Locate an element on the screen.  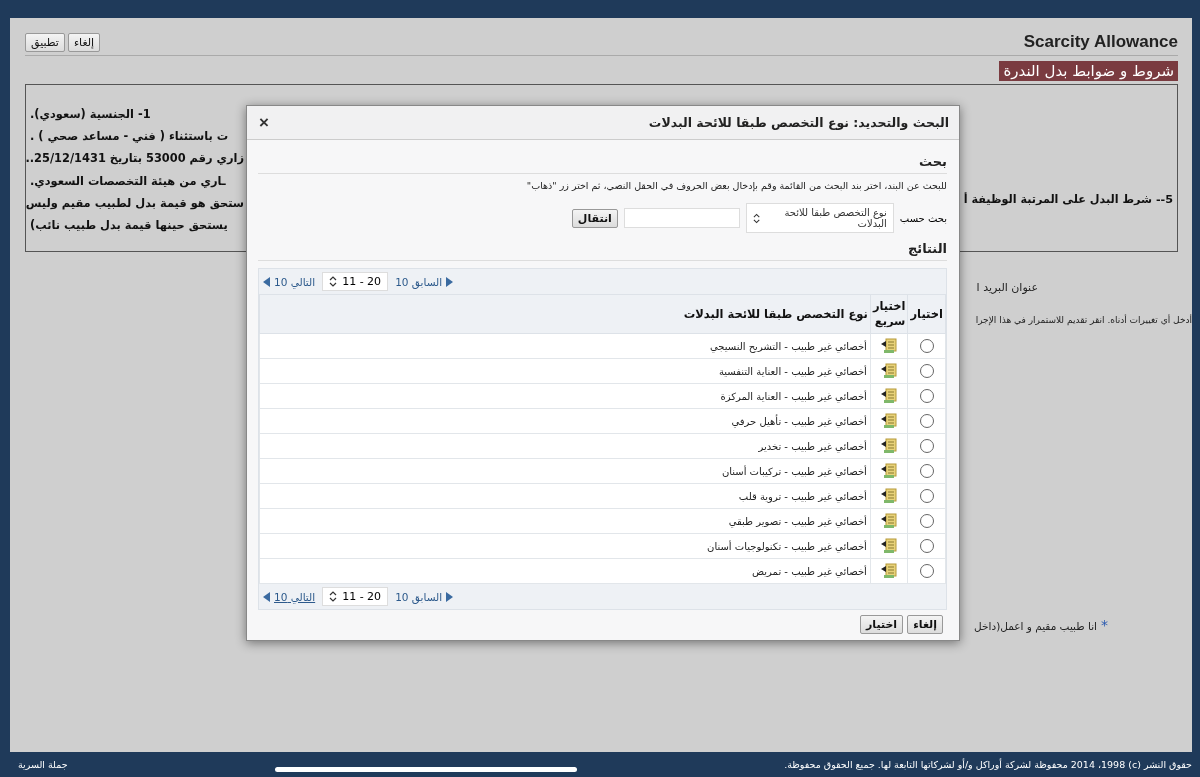
table-cell: أخصائي غير طبيب - تروية قلب is located at coordinates (565, 496).